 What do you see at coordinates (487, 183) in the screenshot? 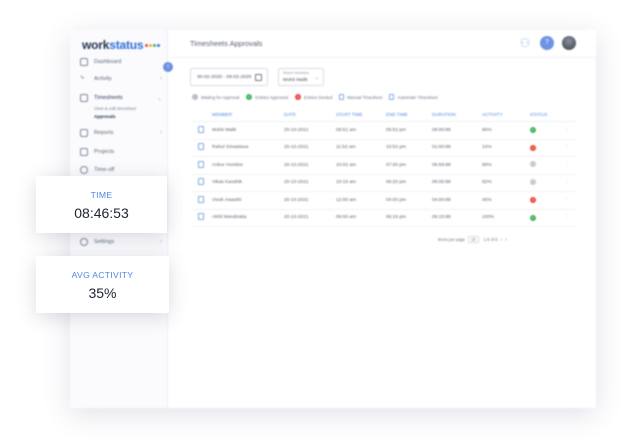
I see `activity-cell: 92%` at bounding box center [487, 183].